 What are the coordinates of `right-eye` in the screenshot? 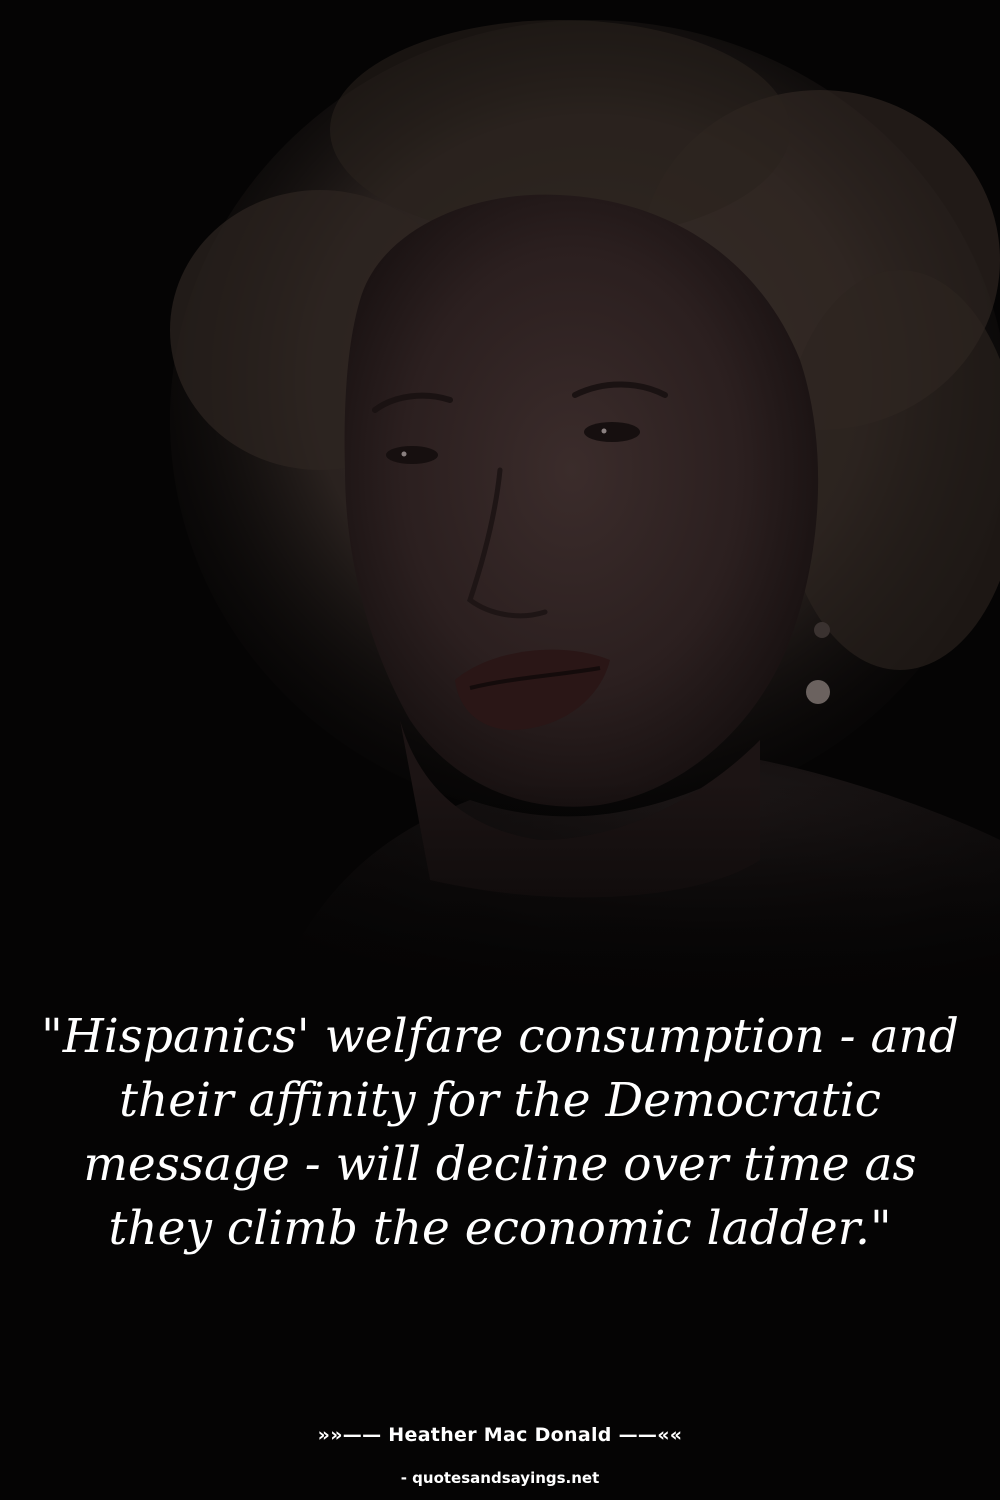 It's located at (612, 432).